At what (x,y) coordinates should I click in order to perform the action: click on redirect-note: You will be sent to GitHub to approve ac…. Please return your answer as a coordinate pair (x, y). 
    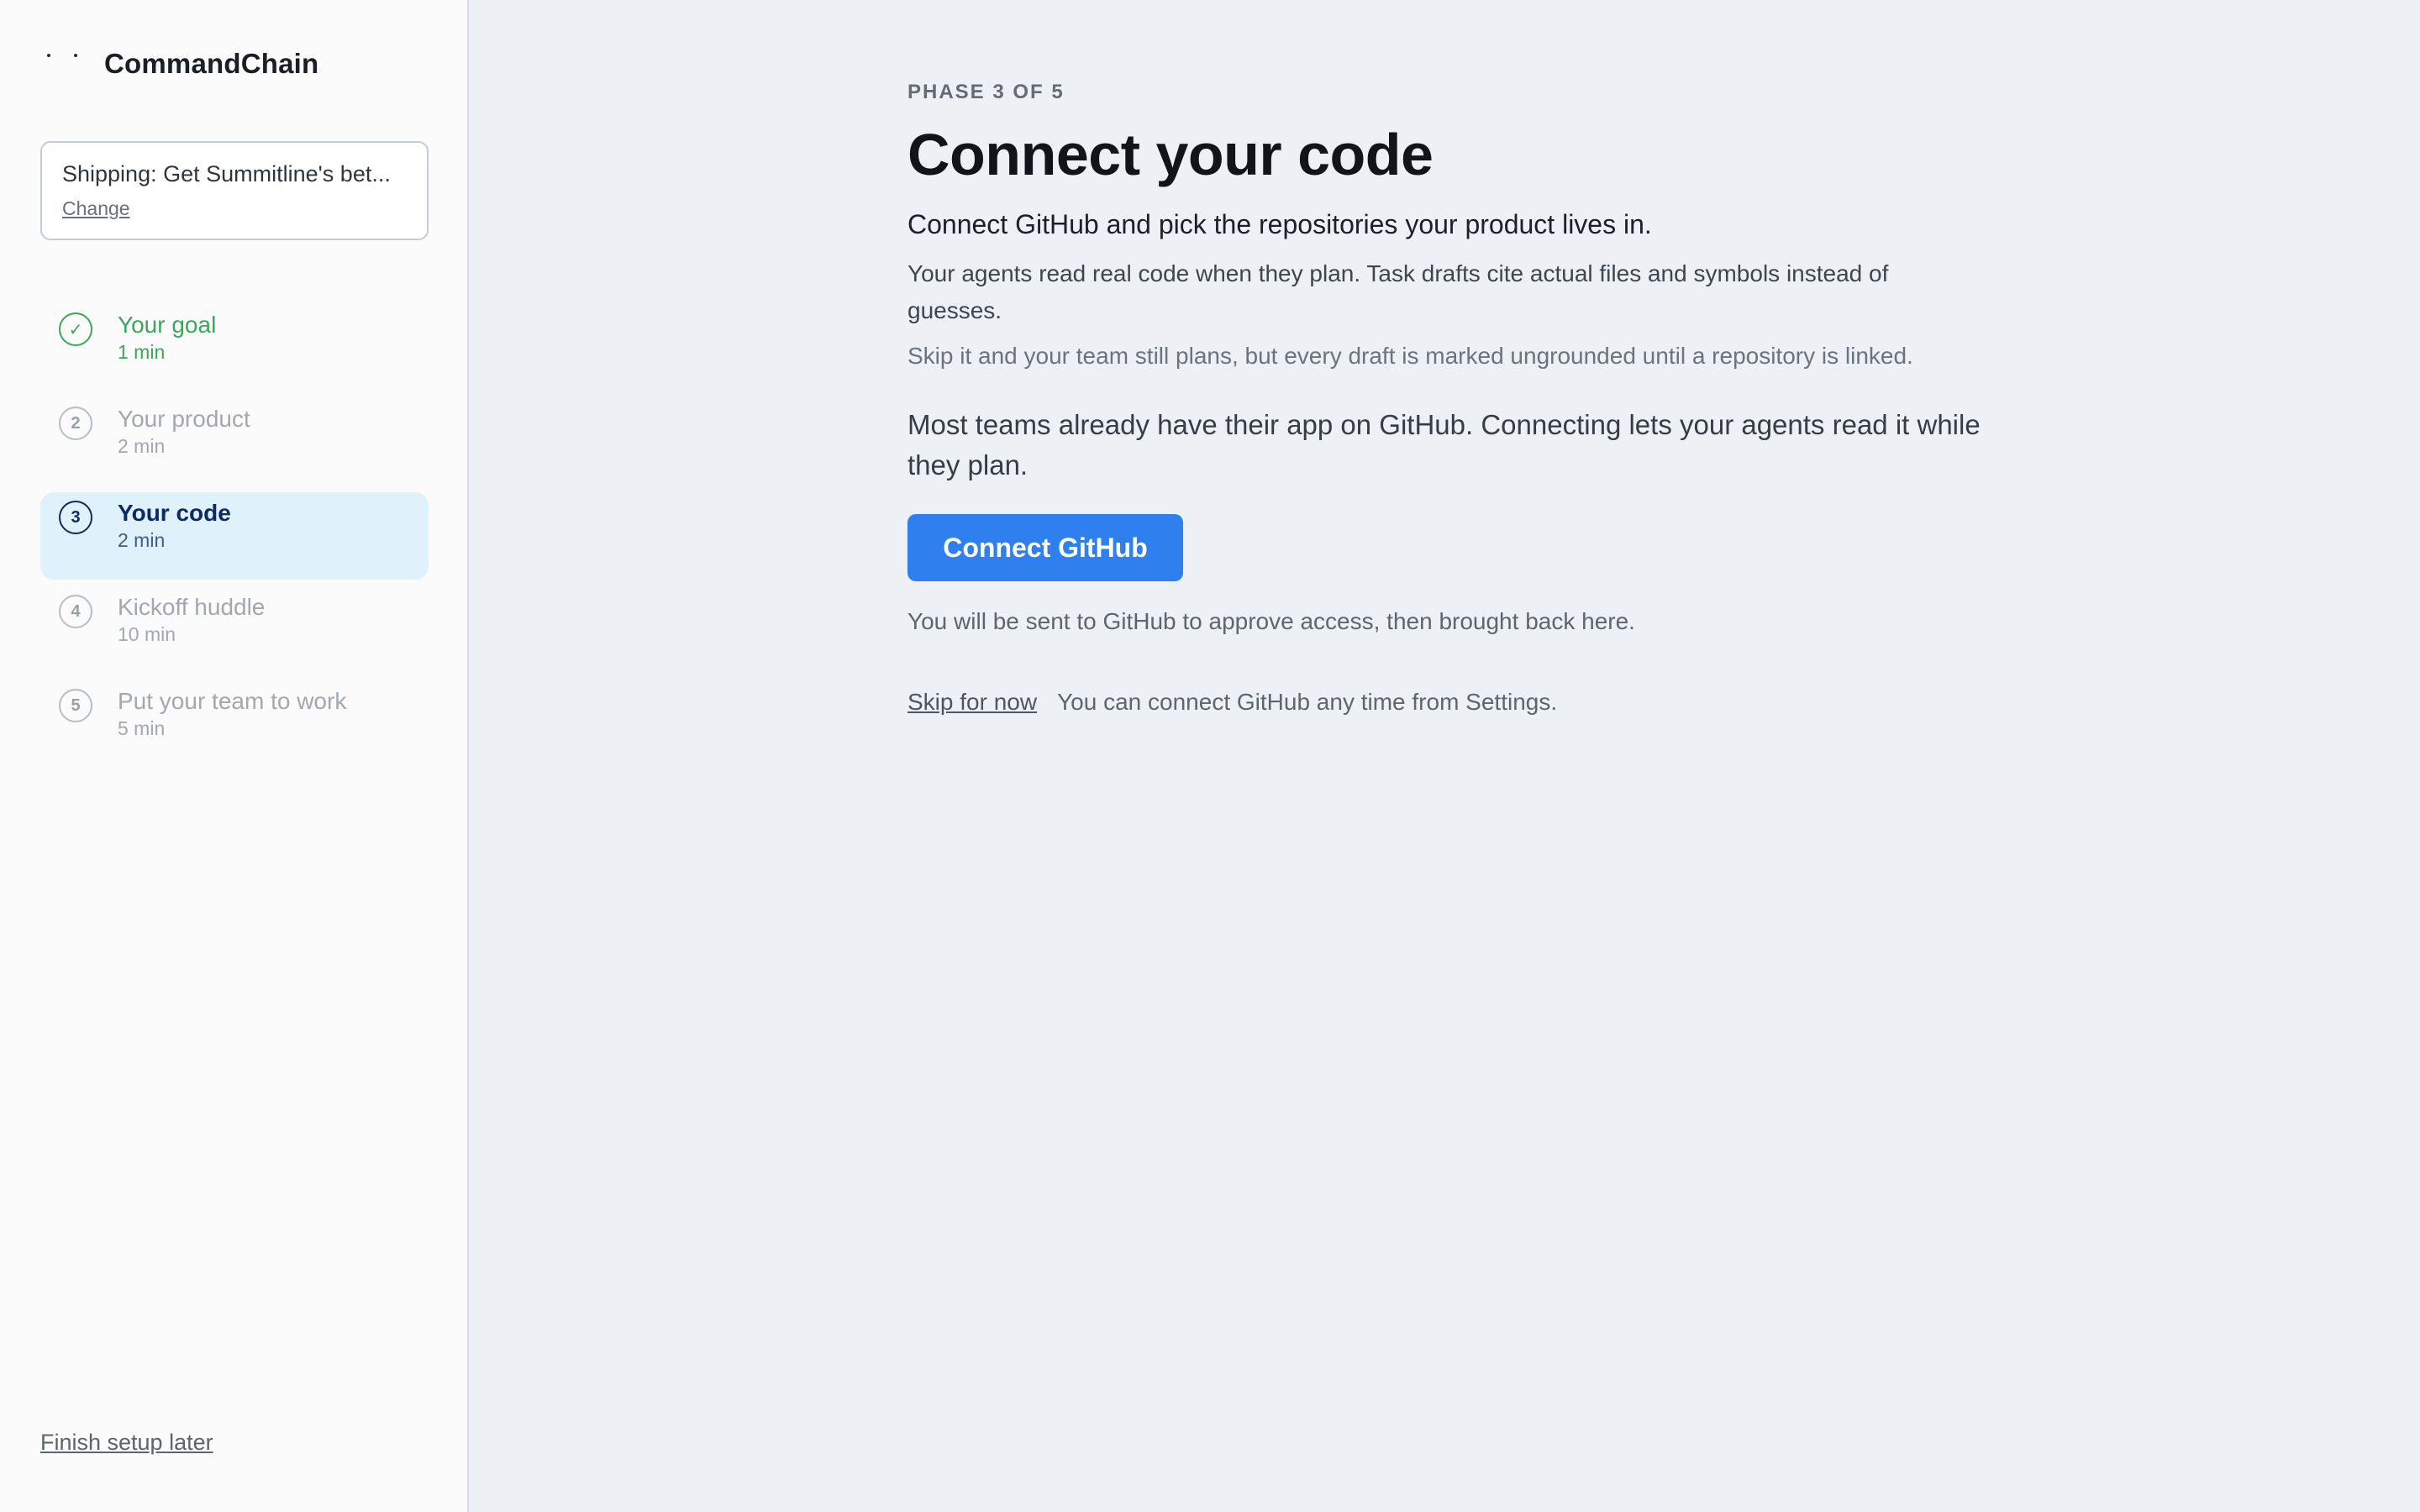
    Looking at the image, I should click on (1271, 621).